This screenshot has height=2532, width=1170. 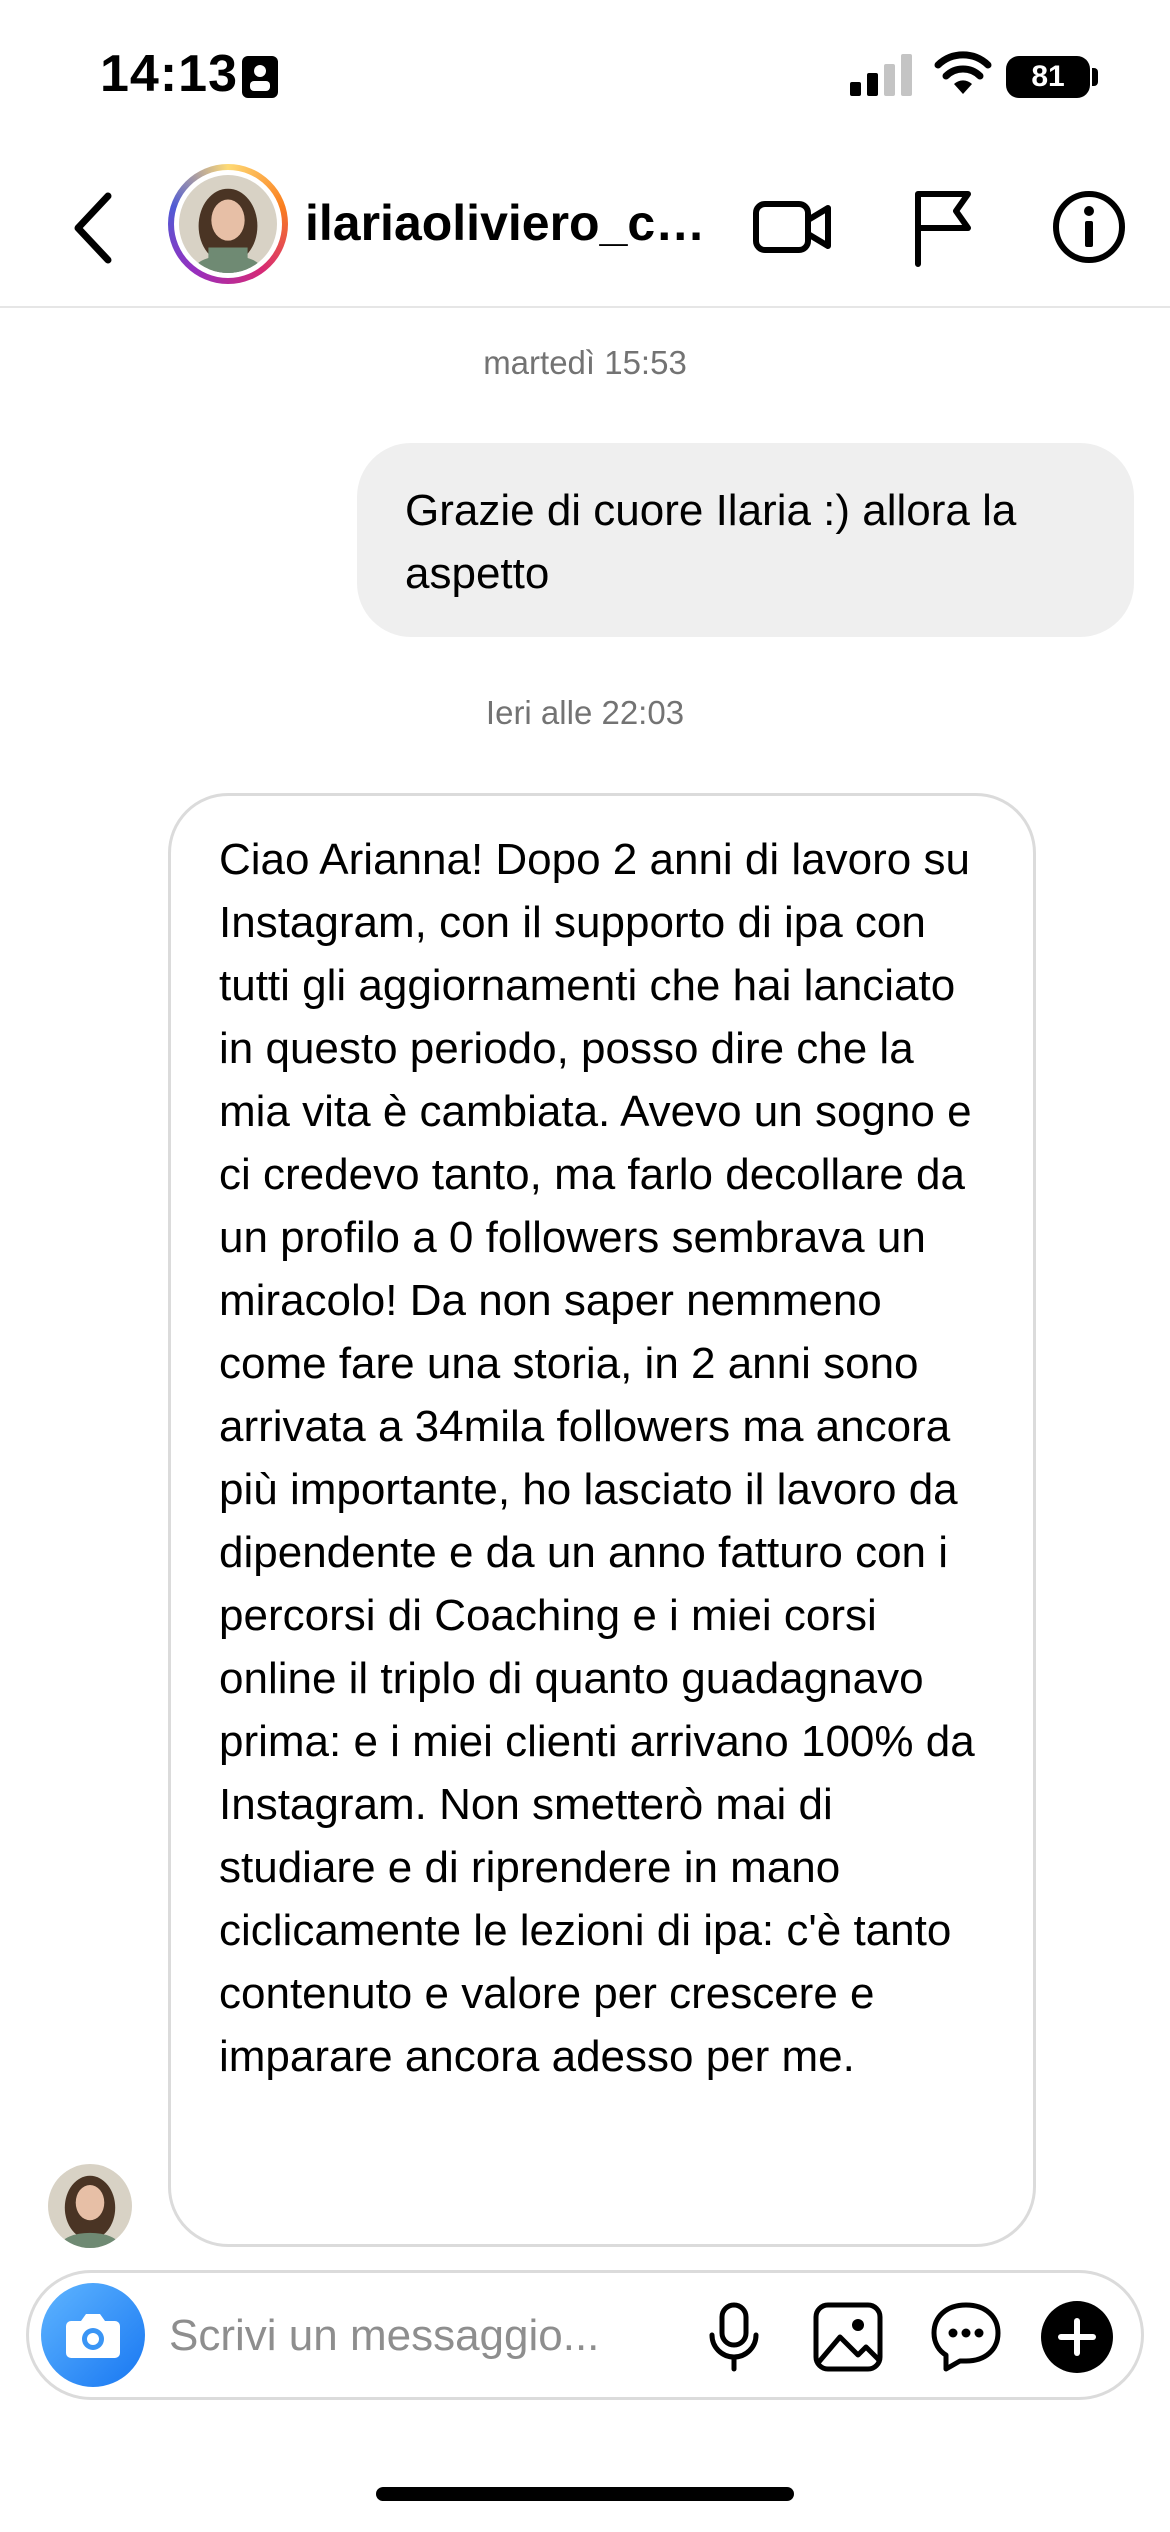 I want to click on avatar, so click(x=228, y=224).